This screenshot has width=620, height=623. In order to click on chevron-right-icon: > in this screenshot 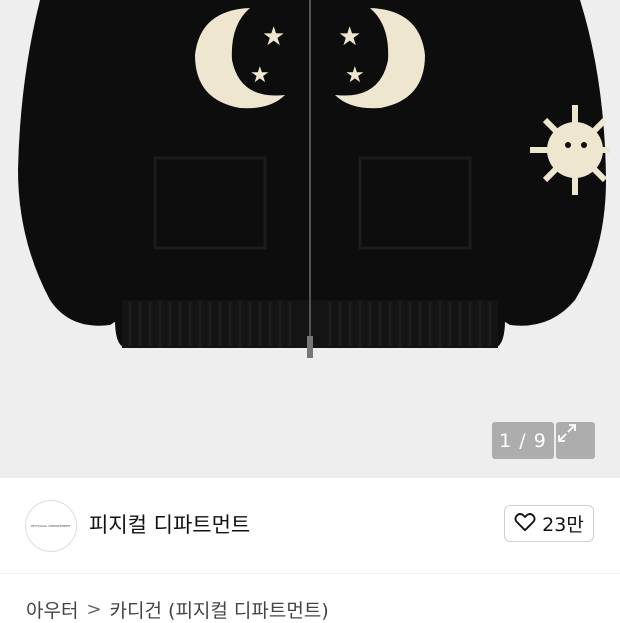, I will do `click(94, 609)`.